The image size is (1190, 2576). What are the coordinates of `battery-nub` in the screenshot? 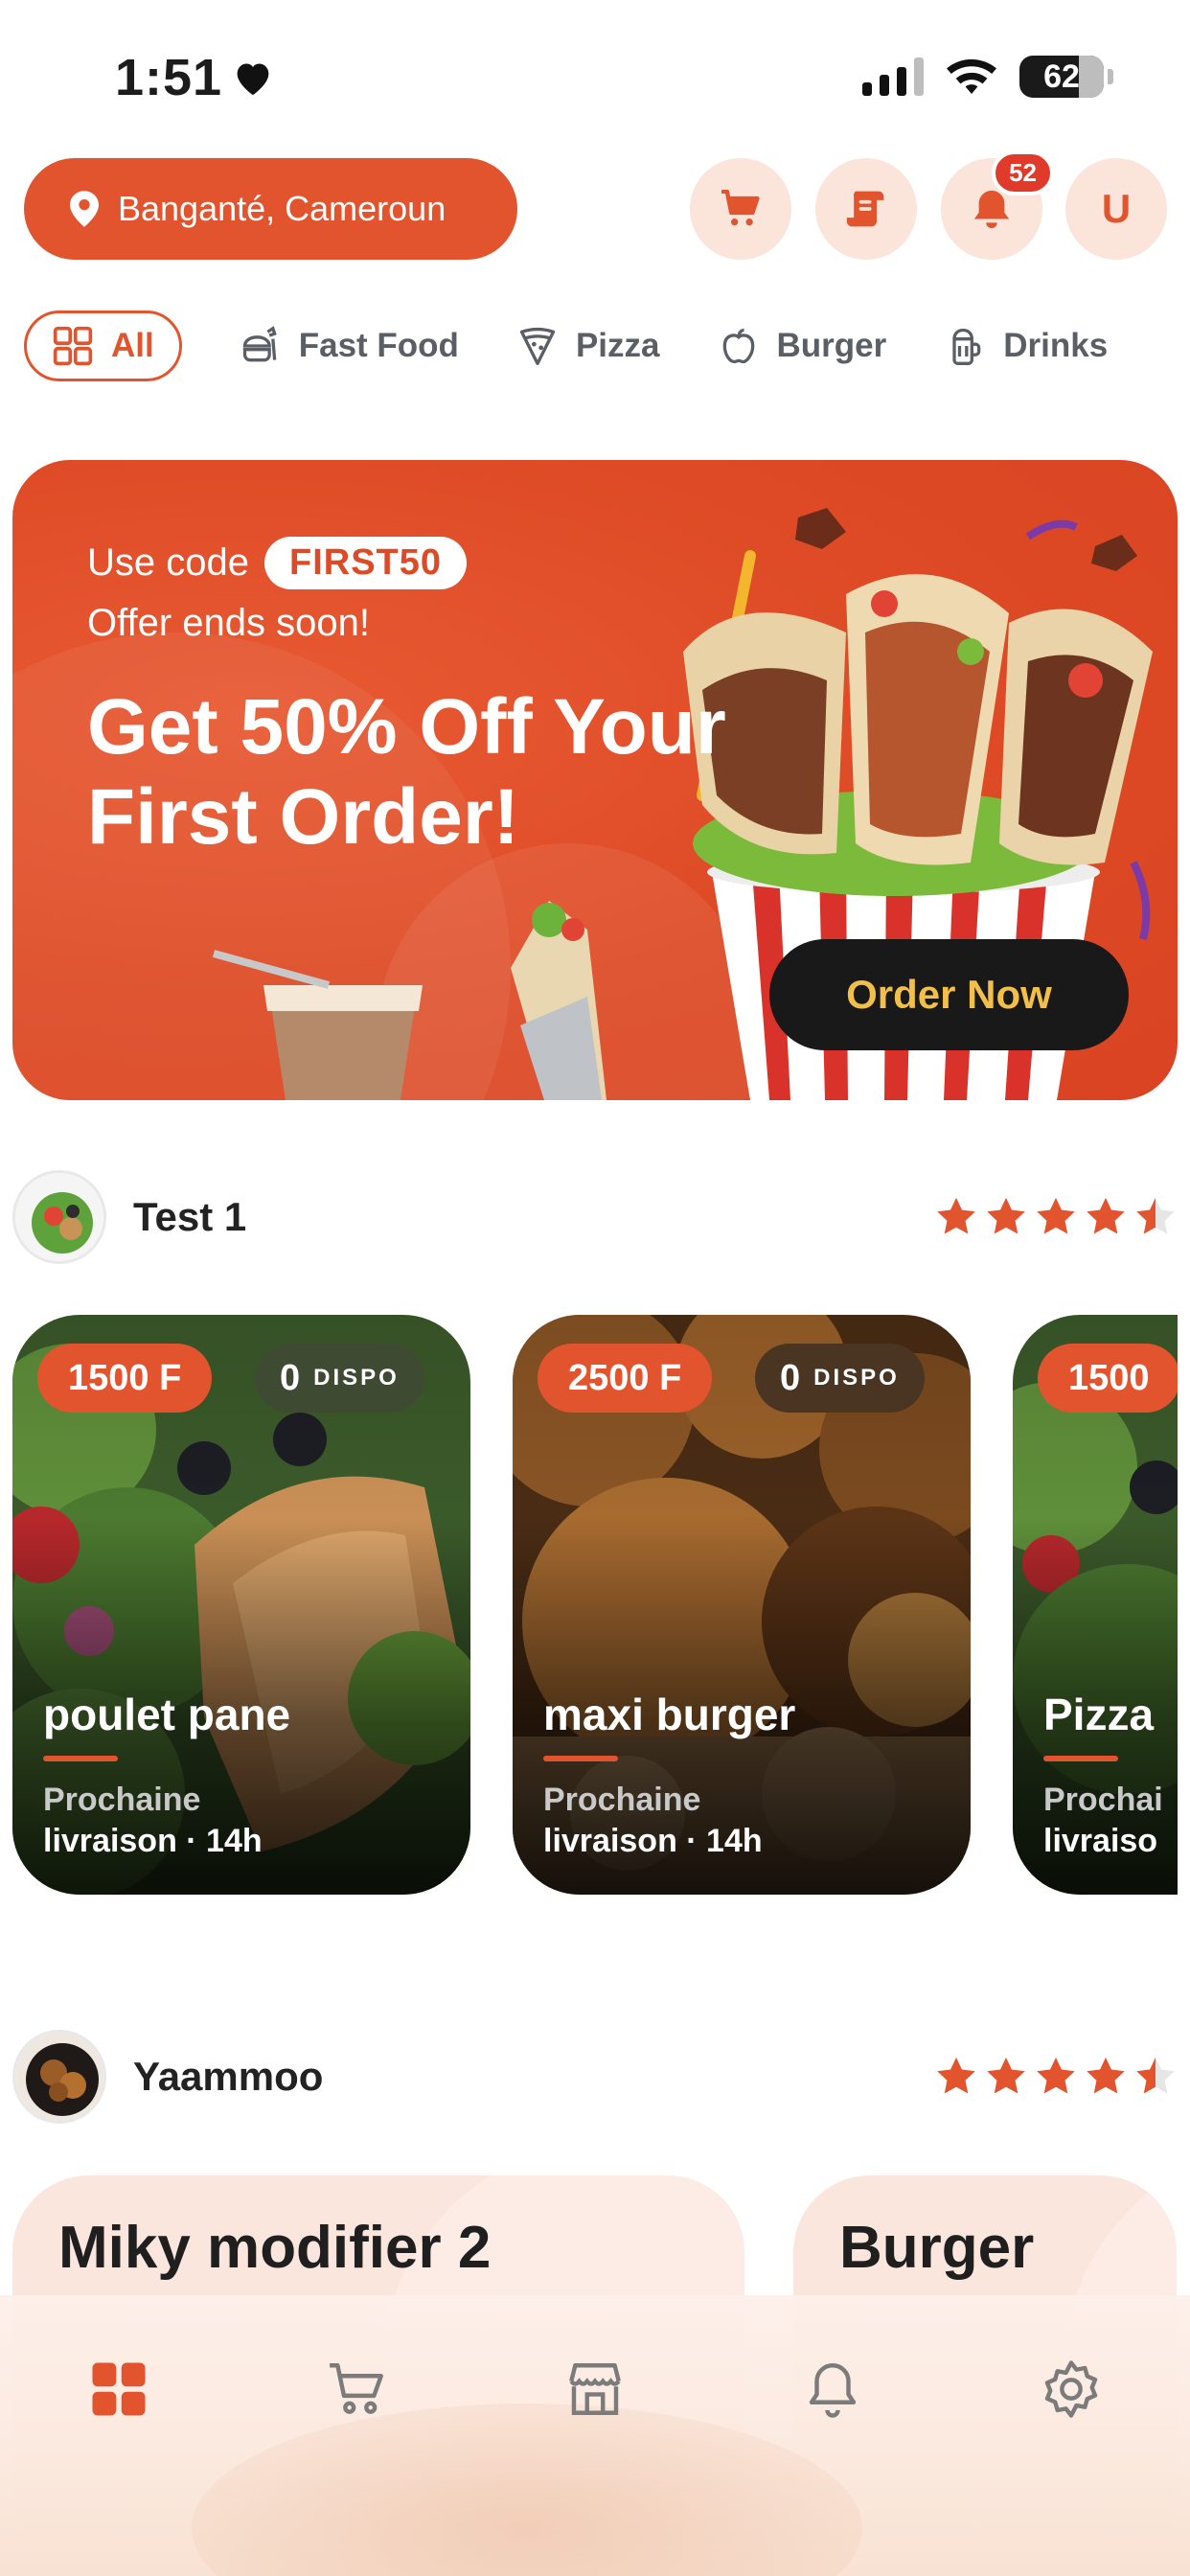 It's located at (1110, 76).